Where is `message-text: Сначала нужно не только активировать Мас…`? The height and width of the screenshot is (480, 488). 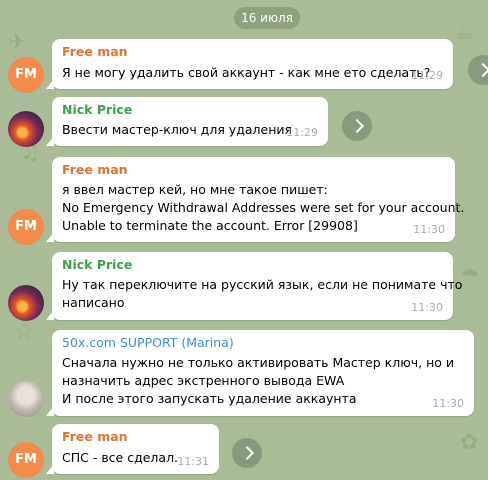
message-text: Сначала нужно не только активировать Мас… is located at coordinates (258, 362).